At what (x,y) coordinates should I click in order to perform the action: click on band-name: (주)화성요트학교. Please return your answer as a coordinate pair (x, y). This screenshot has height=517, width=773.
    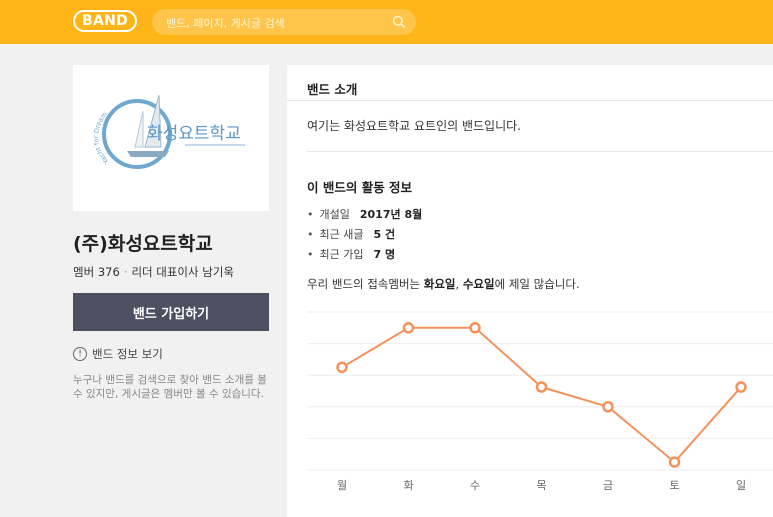
    Looking at the image, I should click on (143, 244).